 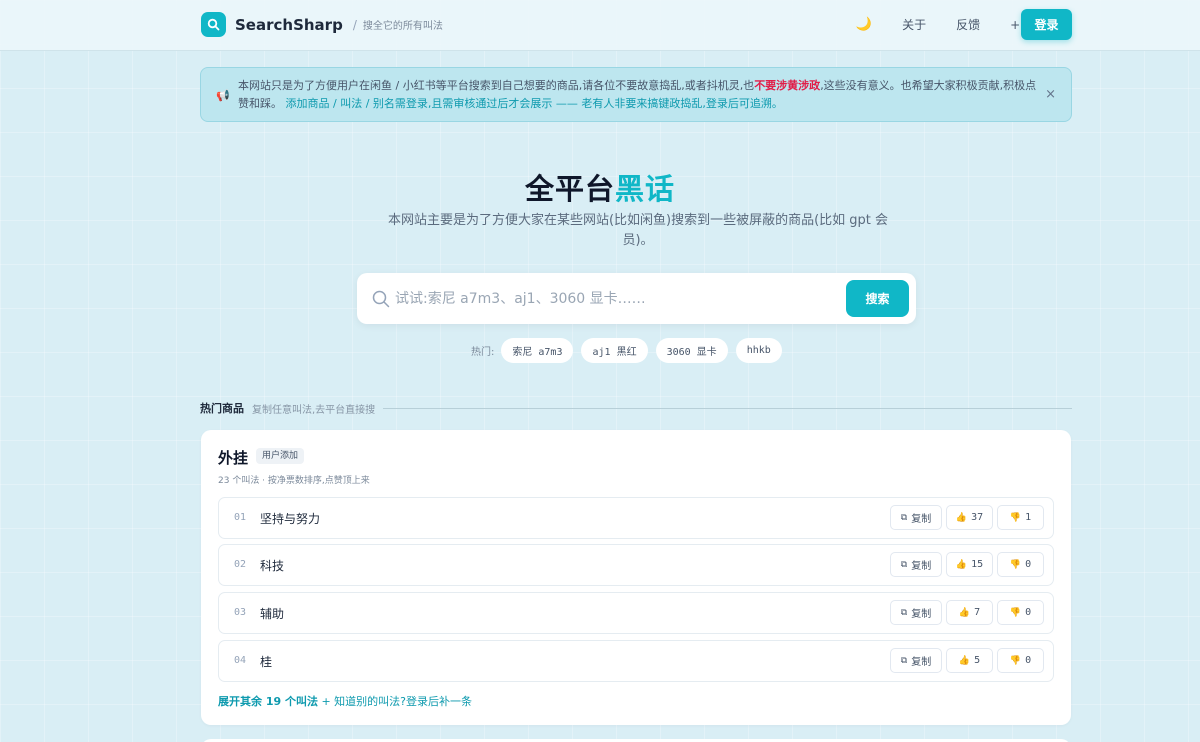 I want to click on alias-actions: ⧉ 复制 👍 7 👎 0, so click(x=962, y=612).